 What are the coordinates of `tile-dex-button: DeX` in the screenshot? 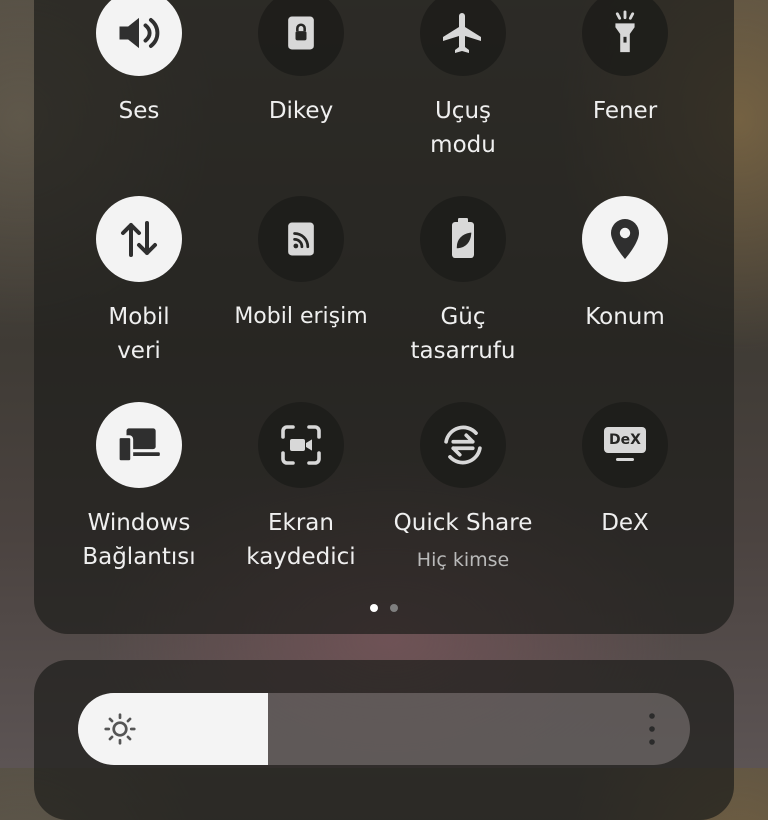 It's located at (625, 445).